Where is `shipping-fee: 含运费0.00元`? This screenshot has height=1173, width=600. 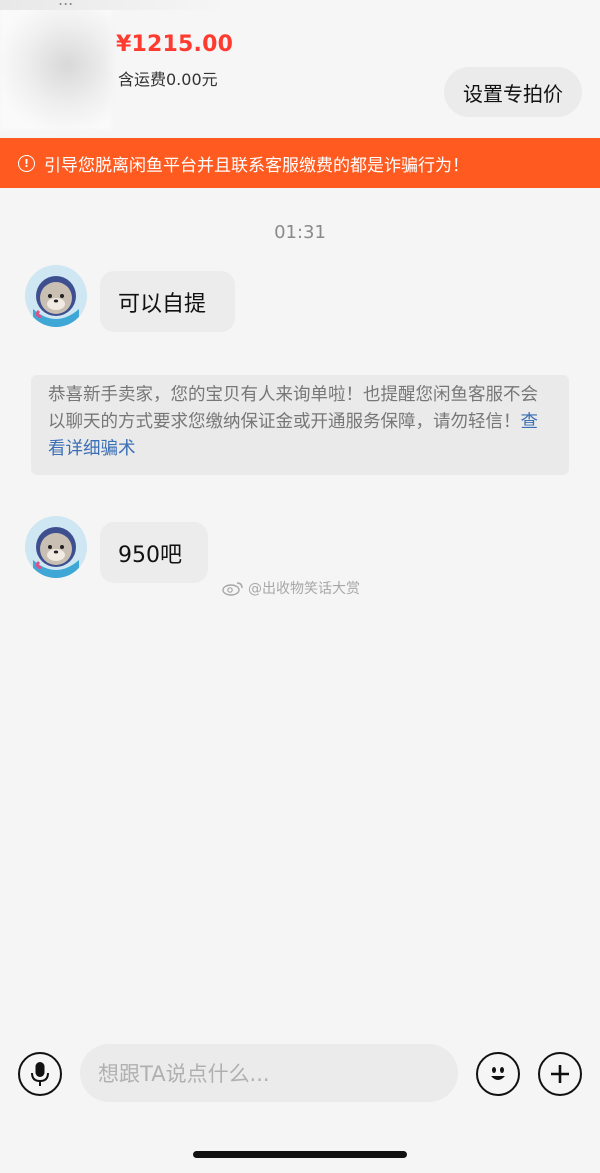
shipping-fee: 含运费0.00元 is located at coordinates (168, 79).